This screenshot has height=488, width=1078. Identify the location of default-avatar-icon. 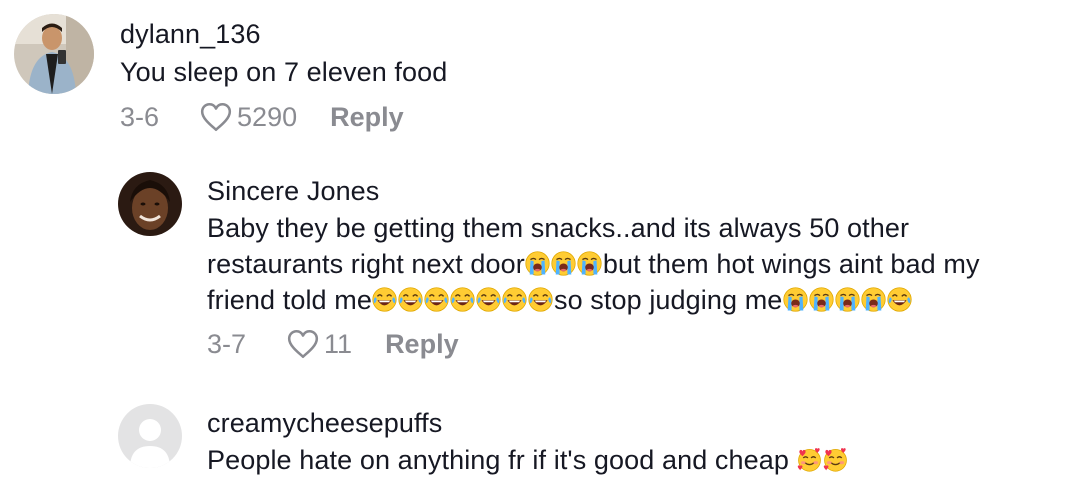
(150, 436).